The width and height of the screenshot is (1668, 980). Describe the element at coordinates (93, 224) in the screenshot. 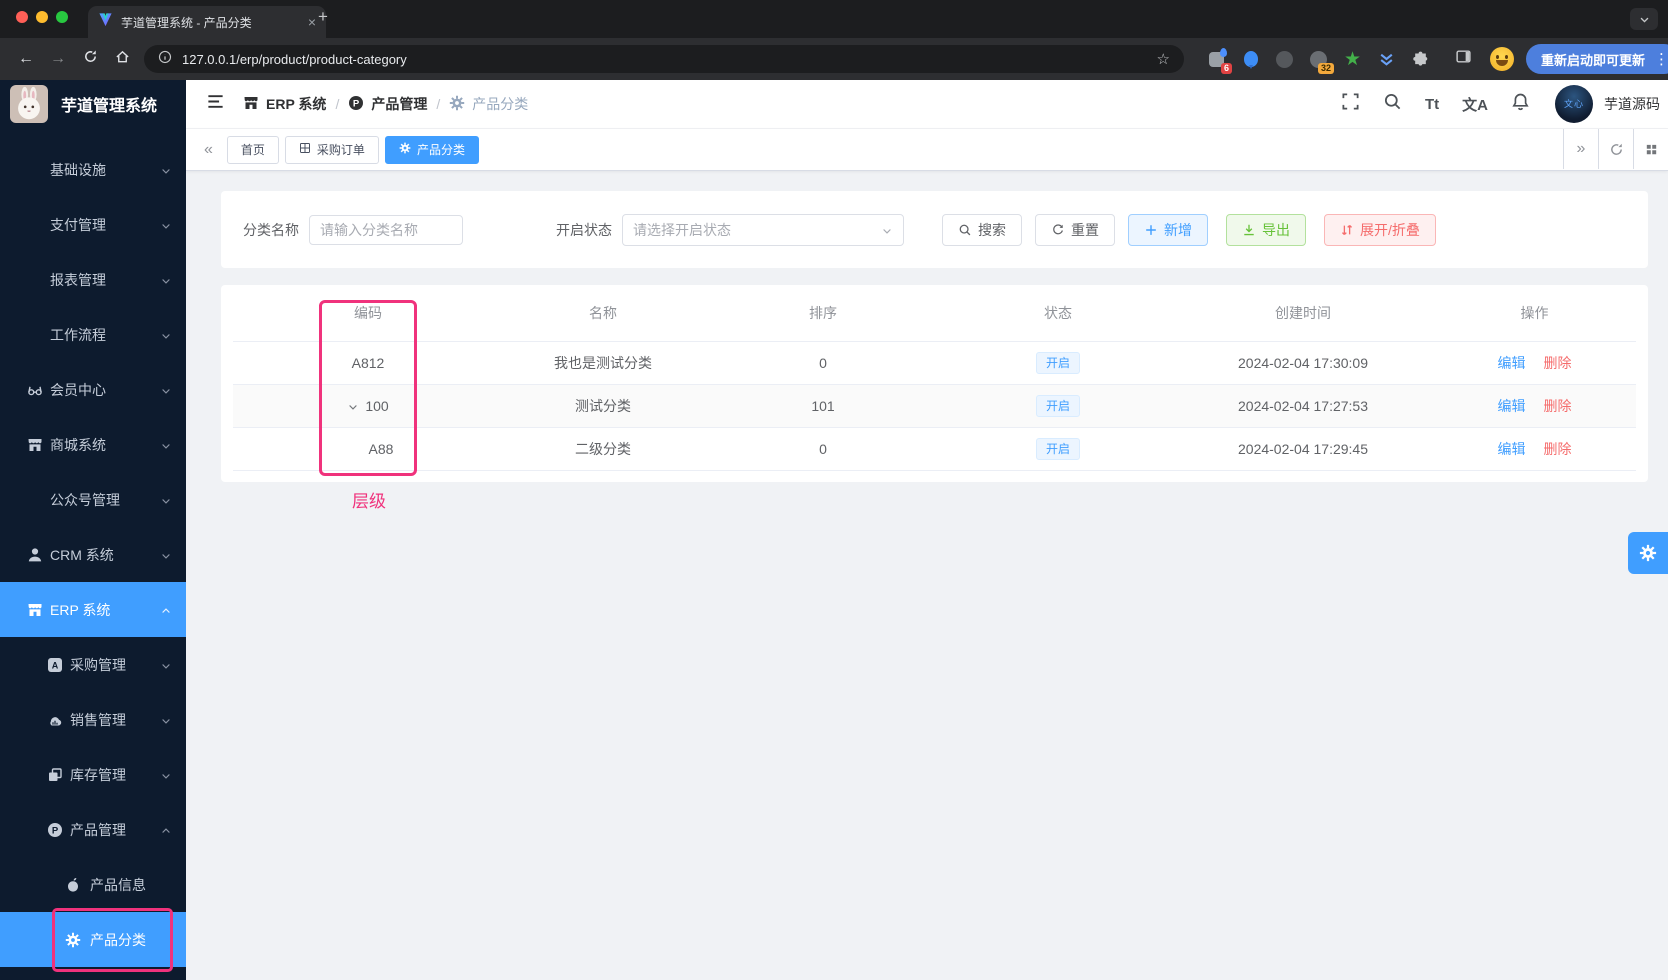

I see `sidebar-item-支付管理: 支付管理` at that location.